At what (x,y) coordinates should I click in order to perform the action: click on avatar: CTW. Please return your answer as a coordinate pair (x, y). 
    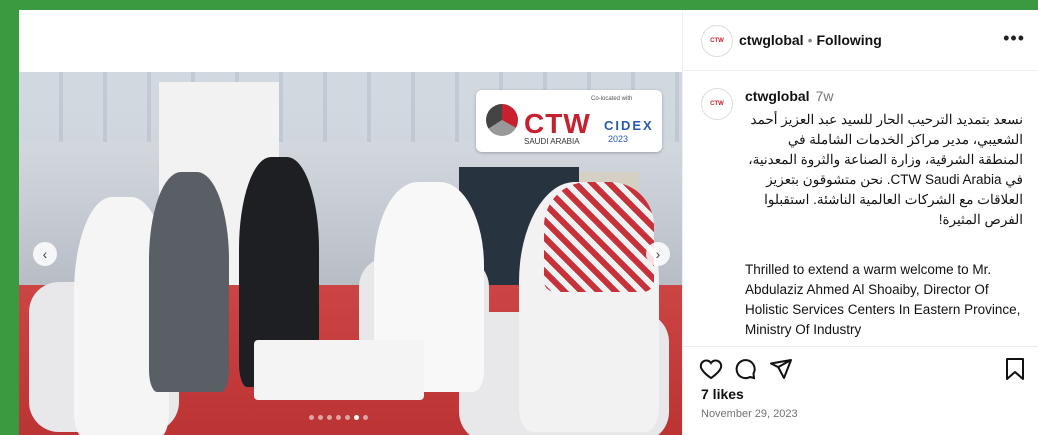
    Looking at the image, I should click on (717, 41).